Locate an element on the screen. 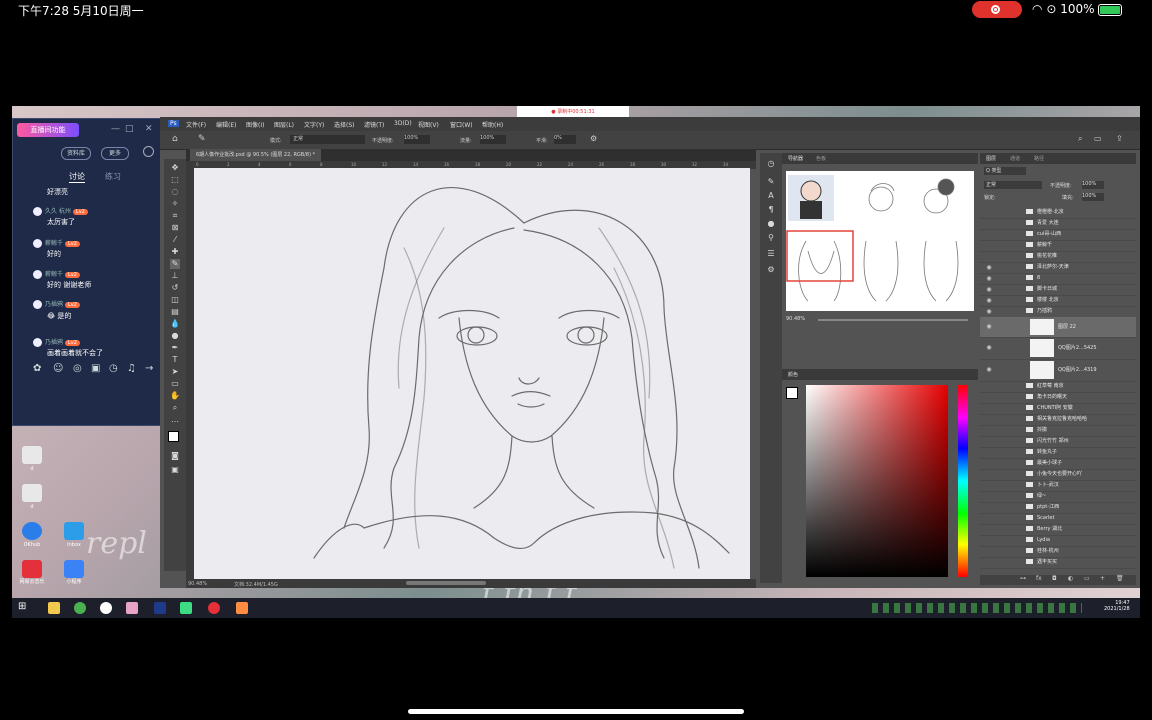 This screenshot has height=720, width=1152. menu-file: 文件(F) is located at coordinates (196, 124).